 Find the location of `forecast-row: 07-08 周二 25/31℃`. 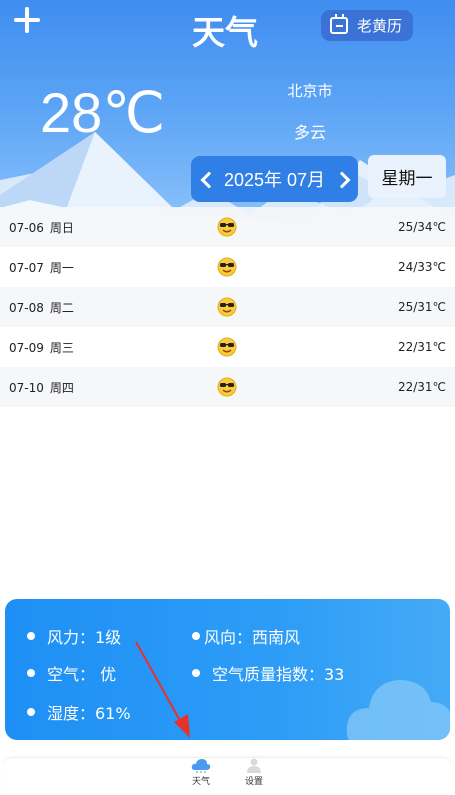

forecast-row: 07-08 周二 25/31℃ is located at coordinates (227, 307).